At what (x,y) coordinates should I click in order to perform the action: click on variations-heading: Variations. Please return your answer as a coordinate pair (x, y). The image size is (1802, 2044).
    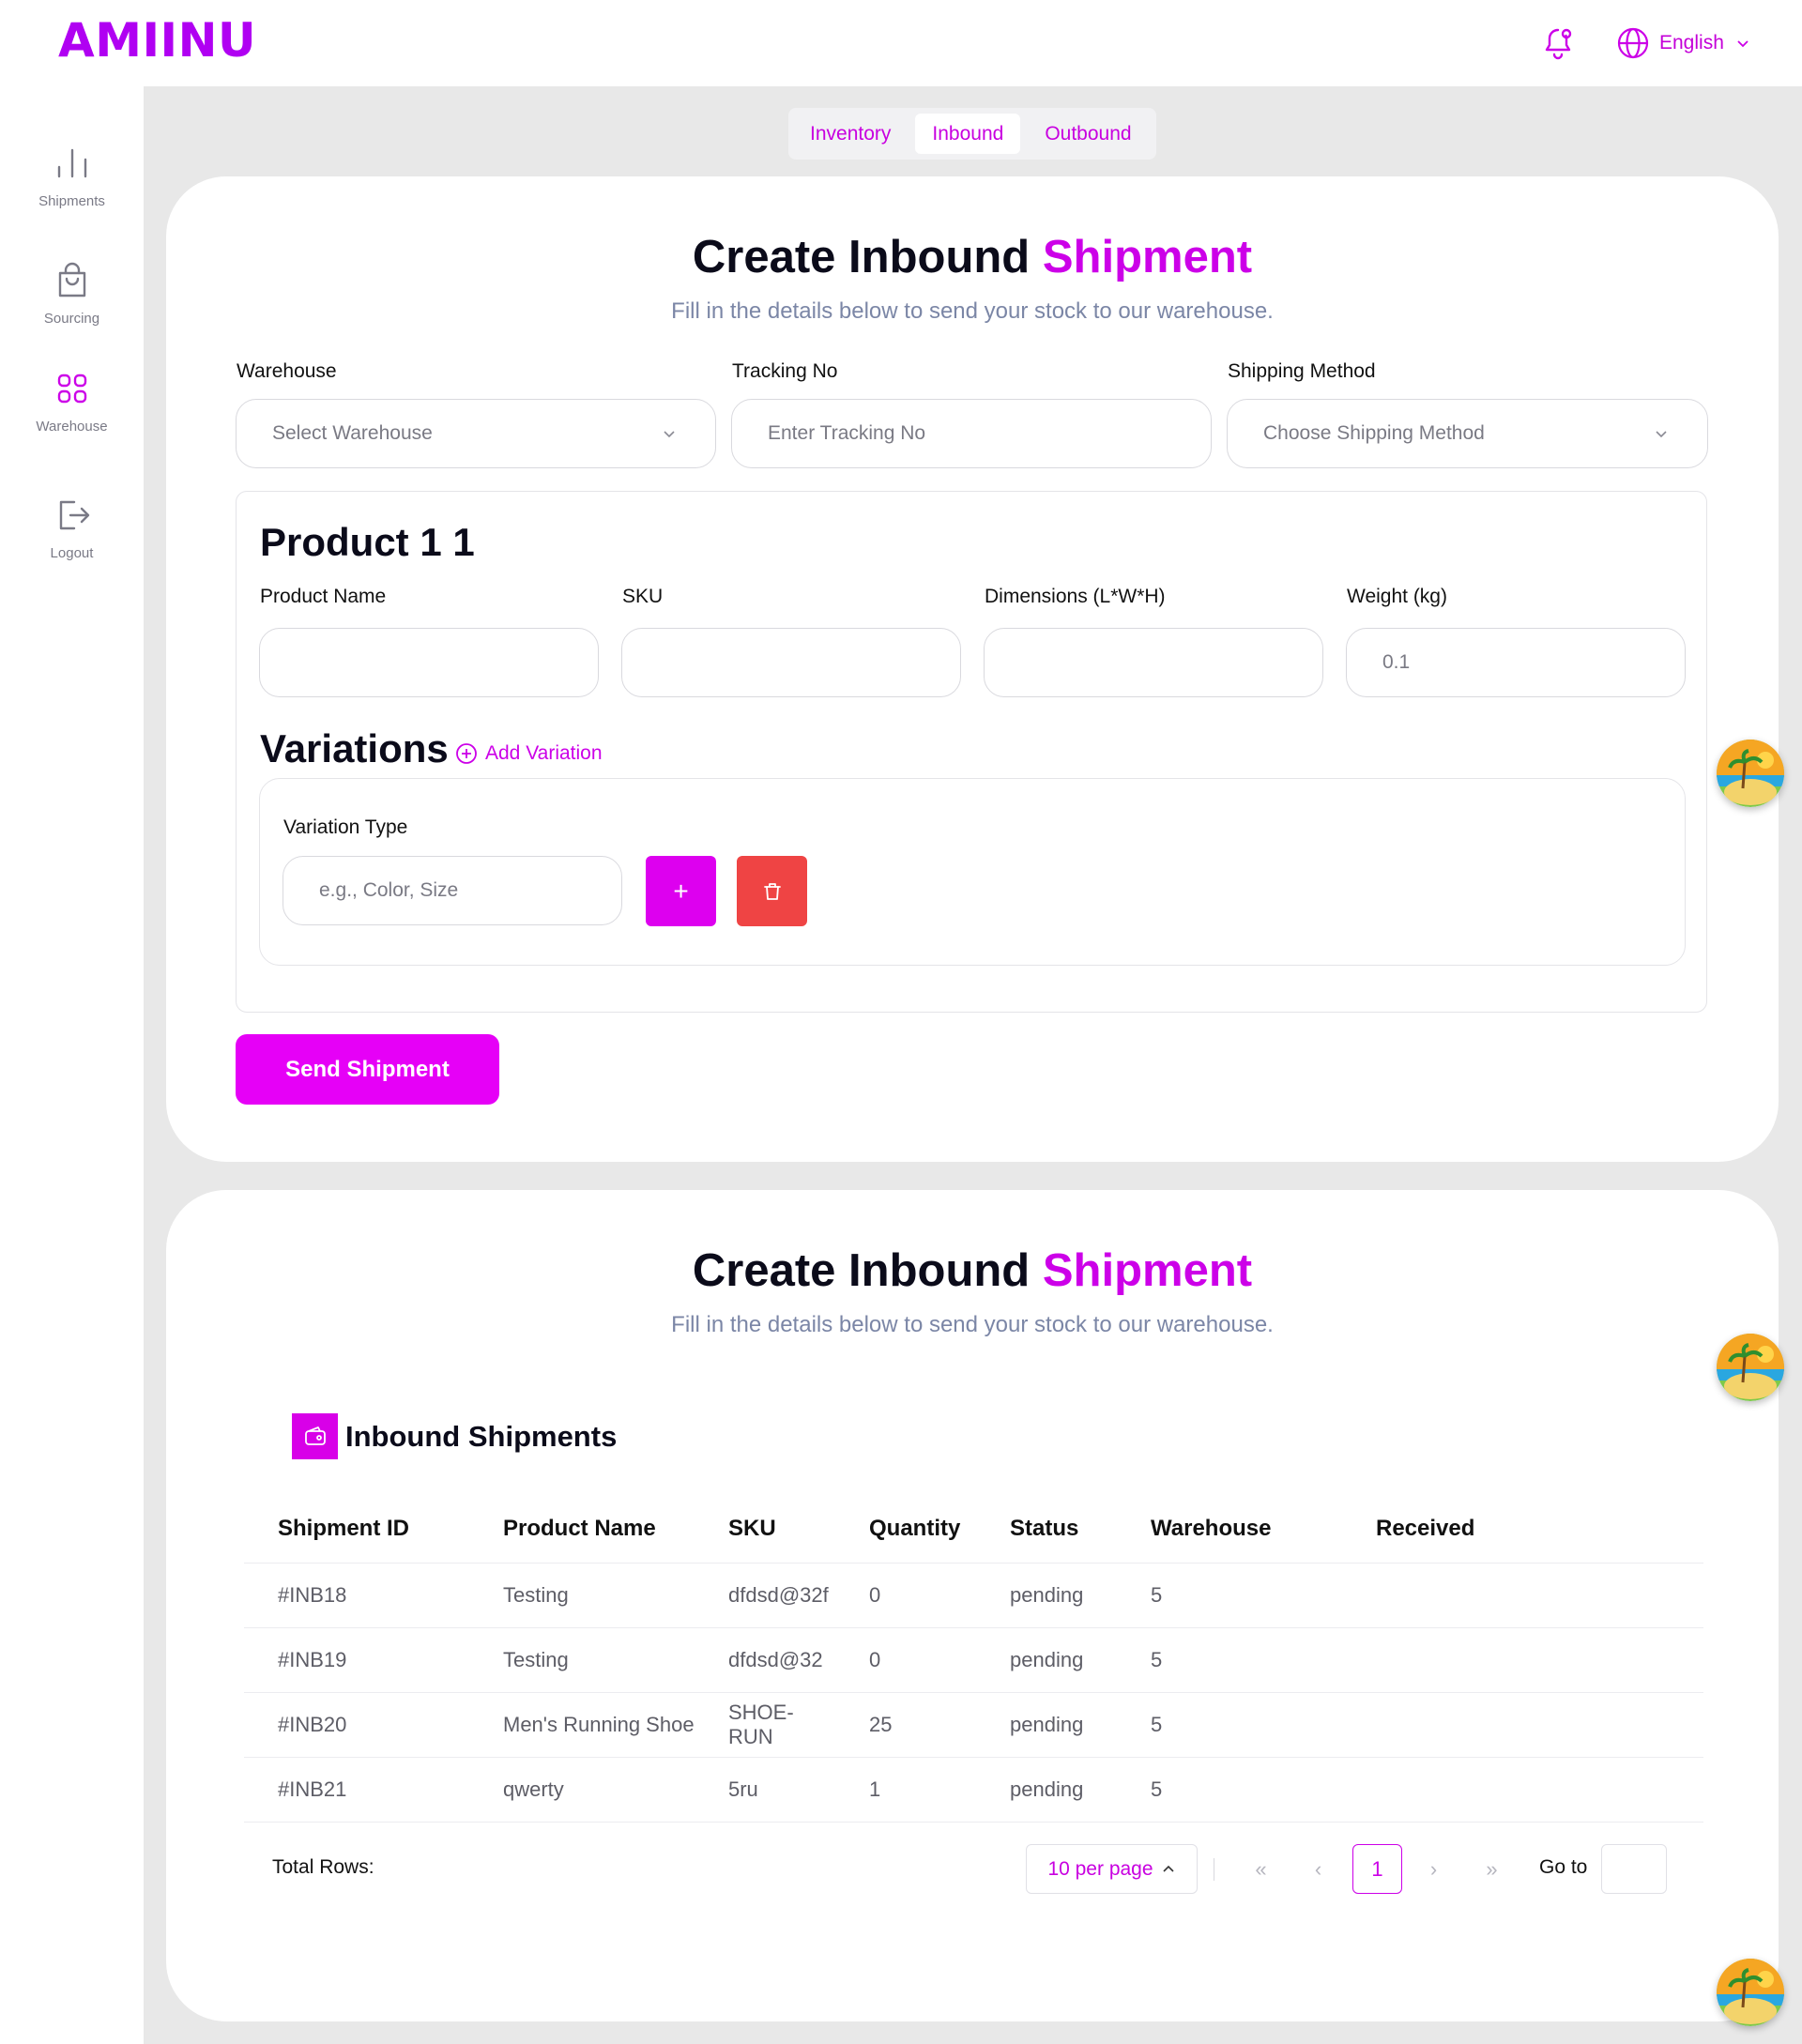
    Looking at the image, I should click on (355, 748).